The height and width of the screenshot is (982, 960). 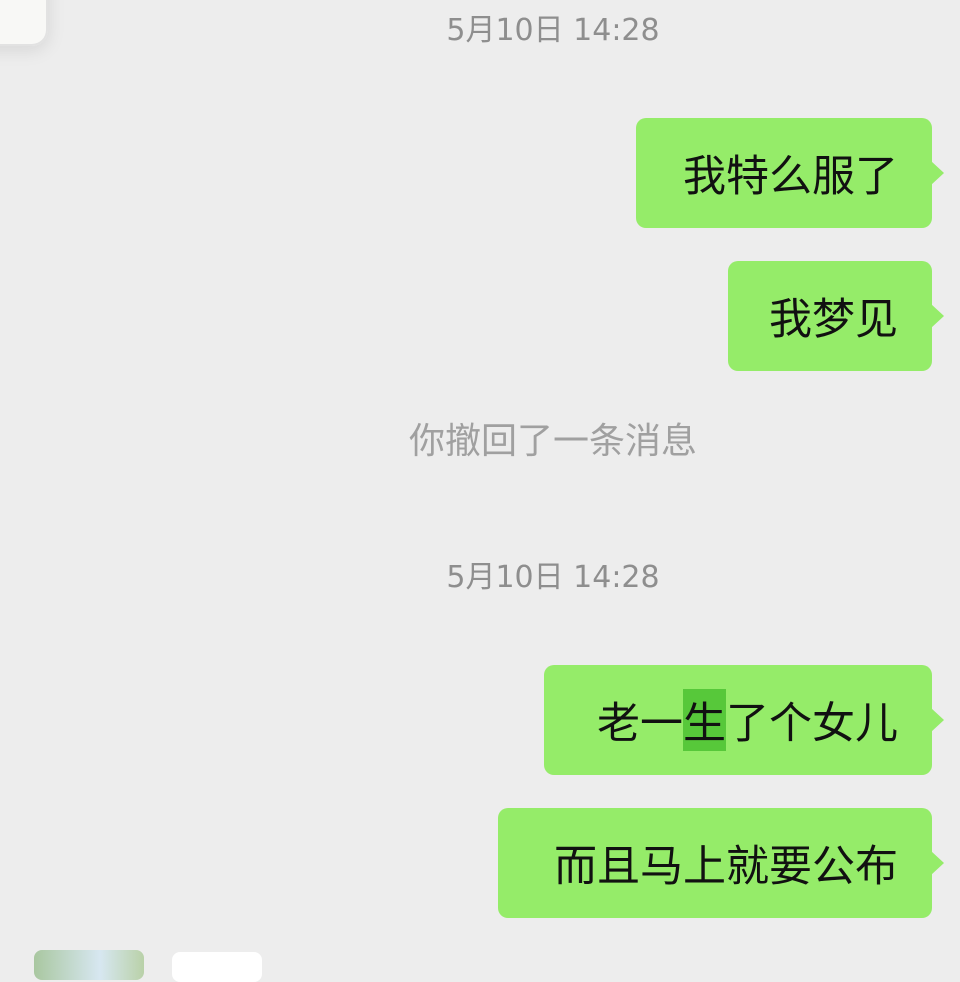 What do you see at coordinates (217, 967) in the screenshot?
I see `message-card` at bounding box center [217, 967].